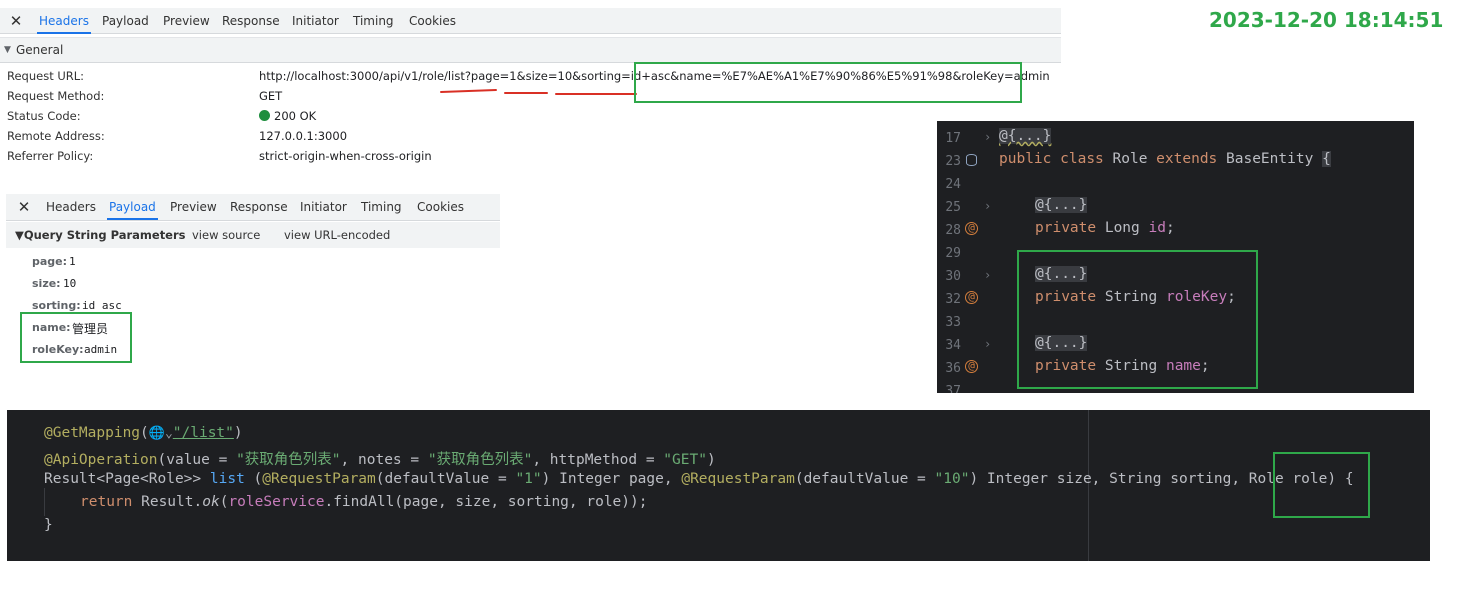 This screenshot has width=1461, height=590. Describe the element at coordinates (101, 460) in the screenshot. I see `annotation: @ApiOperation` at that location.